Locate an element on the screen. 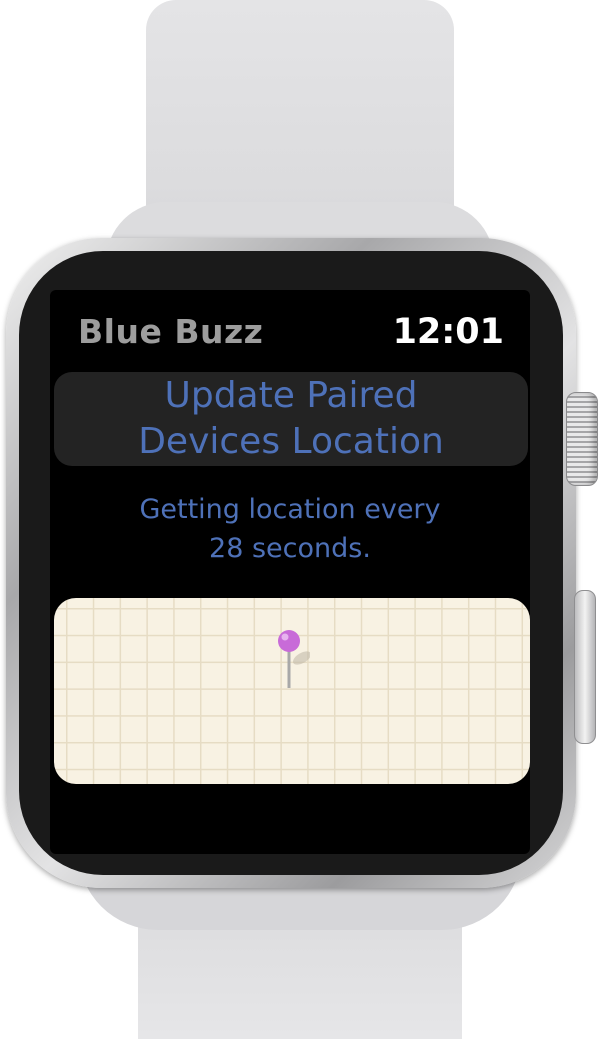 The height and width of the screenshot is (1039, 600). map-view is located at coordinates (292, 691).